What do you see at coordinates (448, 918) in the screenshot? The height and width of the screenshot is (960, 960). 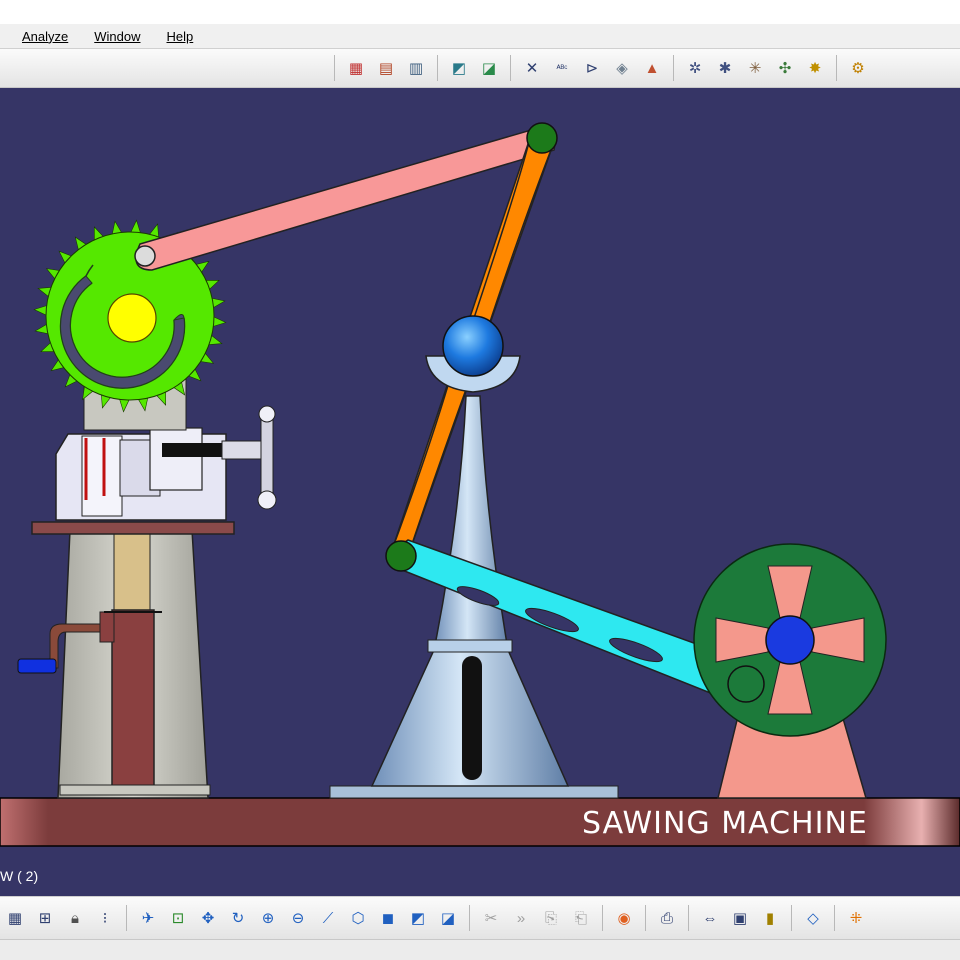 I see `swap-visible-icon: ◪` at bounding box center [448, 918].